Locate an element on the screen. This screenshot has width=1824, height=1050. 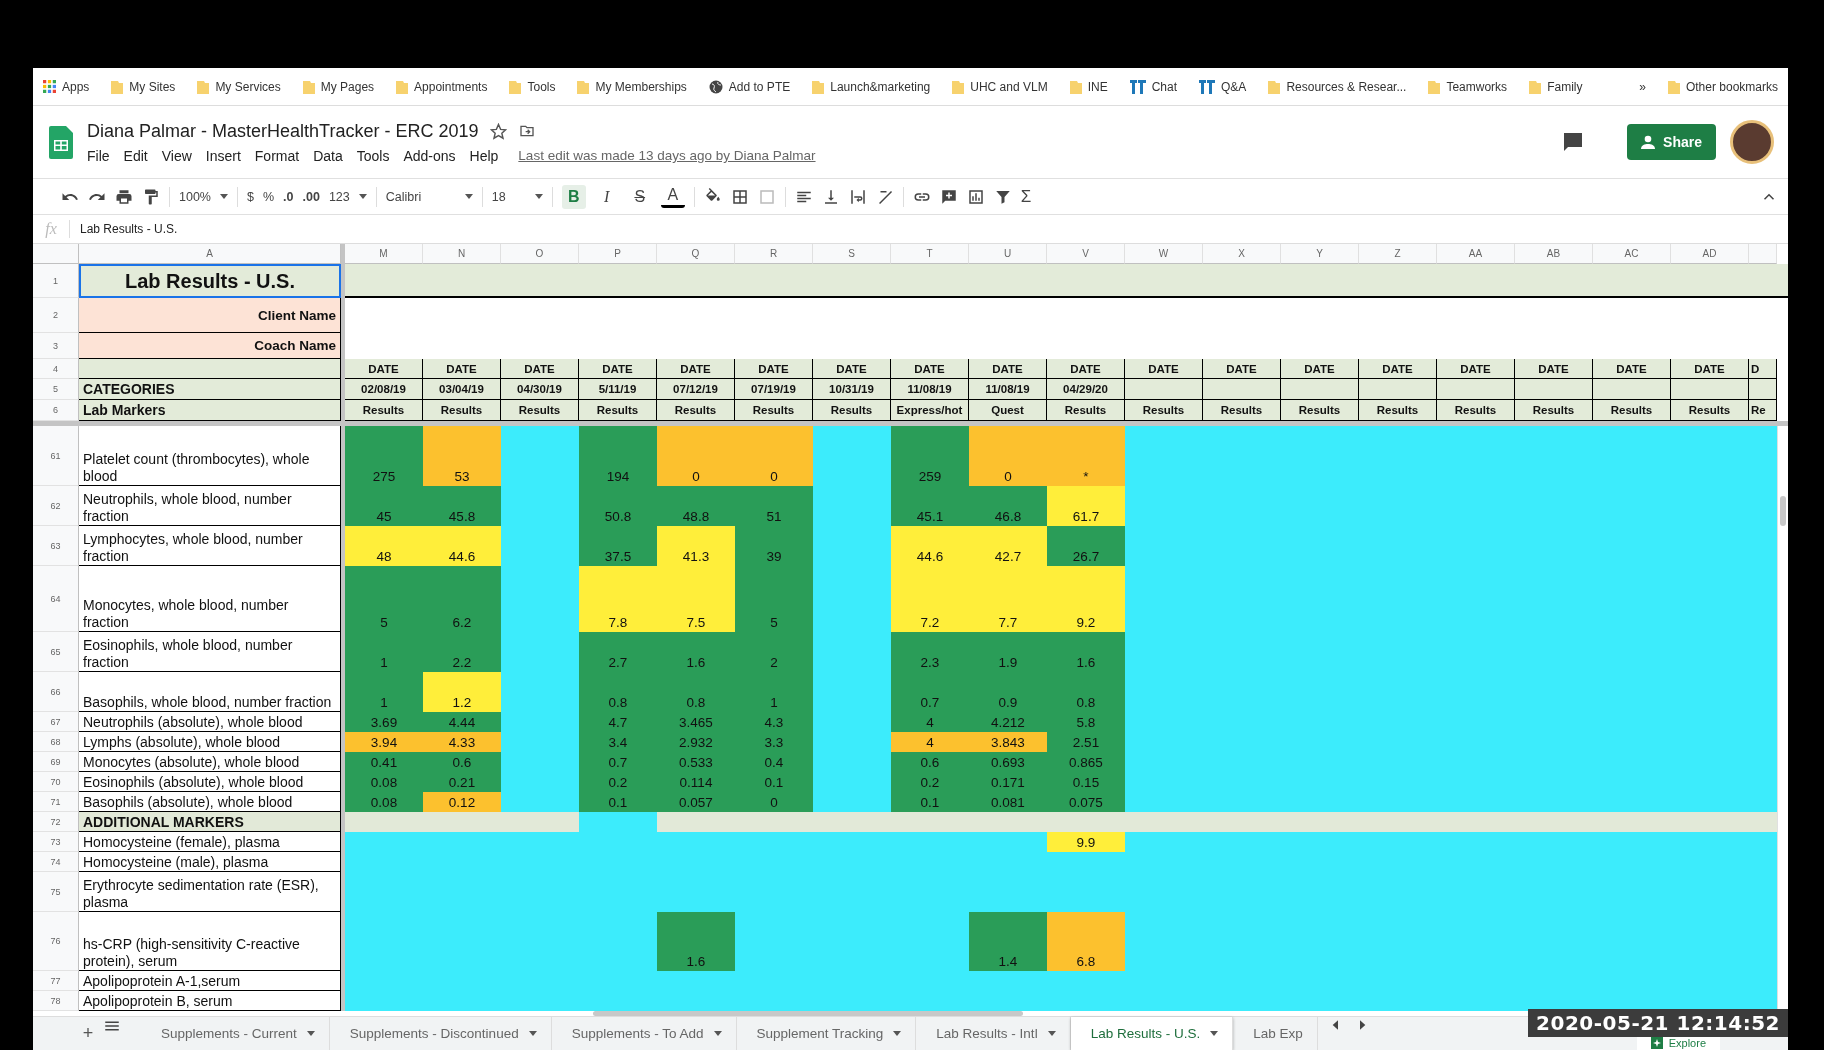
chart-icon is located at coordinates (975, 196).